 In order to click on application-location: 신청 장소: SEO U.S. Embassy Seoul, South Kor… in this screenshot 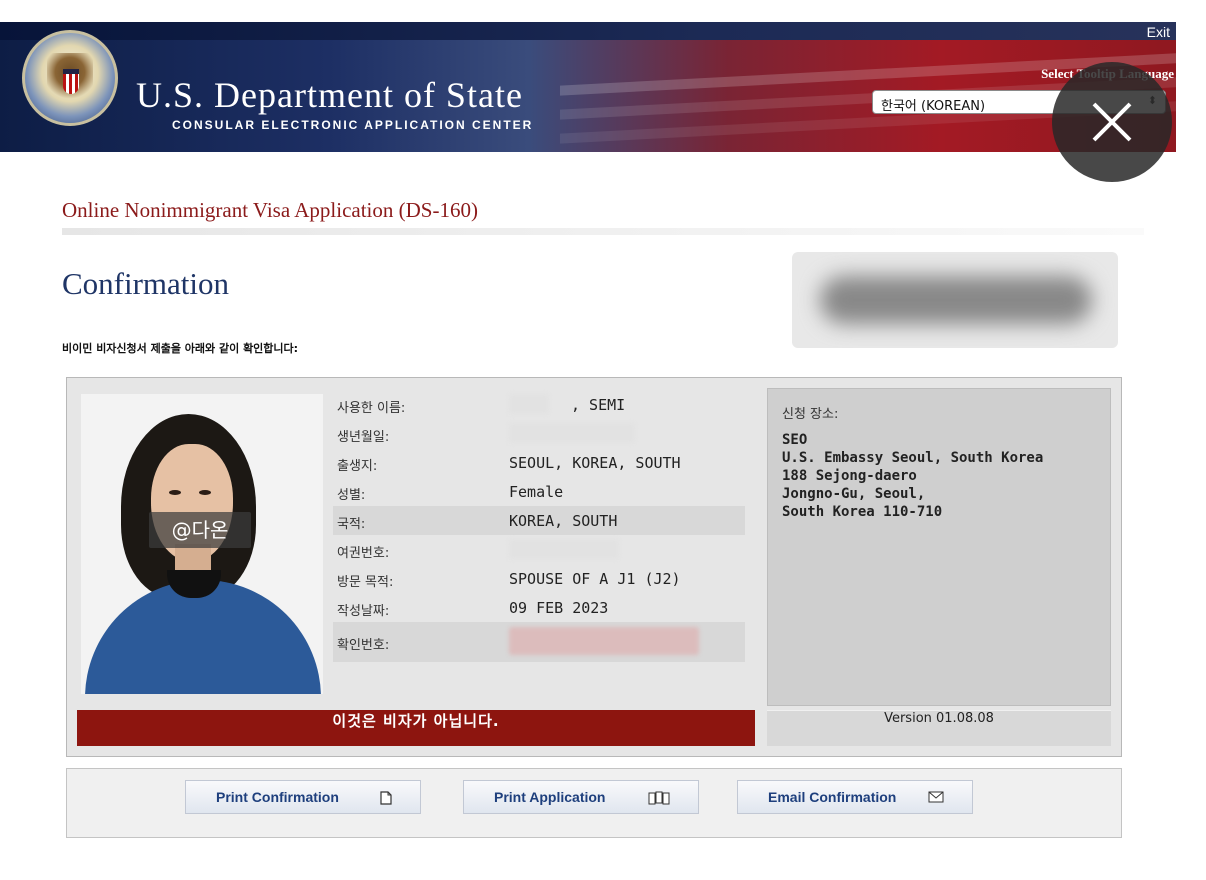, I will do `click(939, 547)`.